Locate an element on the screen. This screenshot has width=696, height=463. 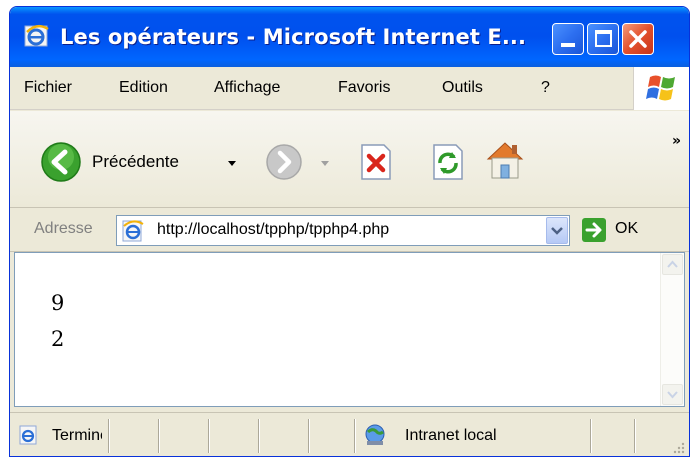
maximize-button is located at coordinates (603, 39).